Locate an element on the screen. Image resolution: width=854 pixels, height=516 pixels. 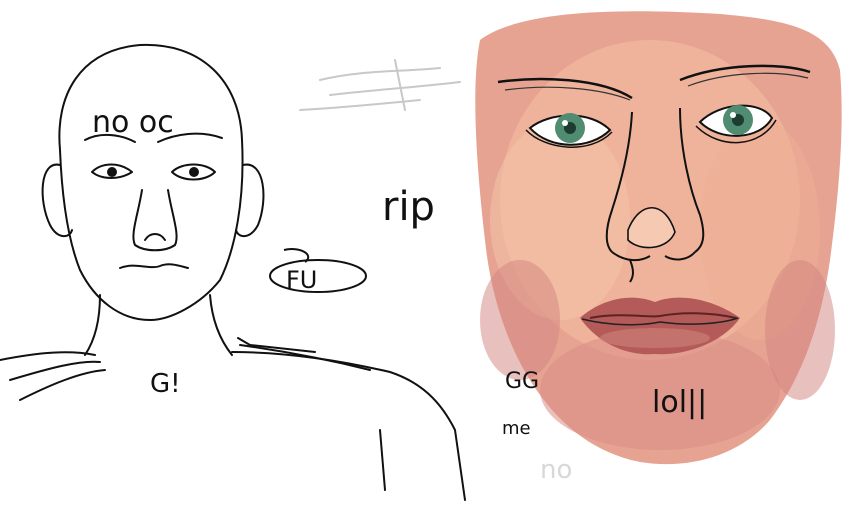
faint-no-text: no is located at coordinates (556, 470).